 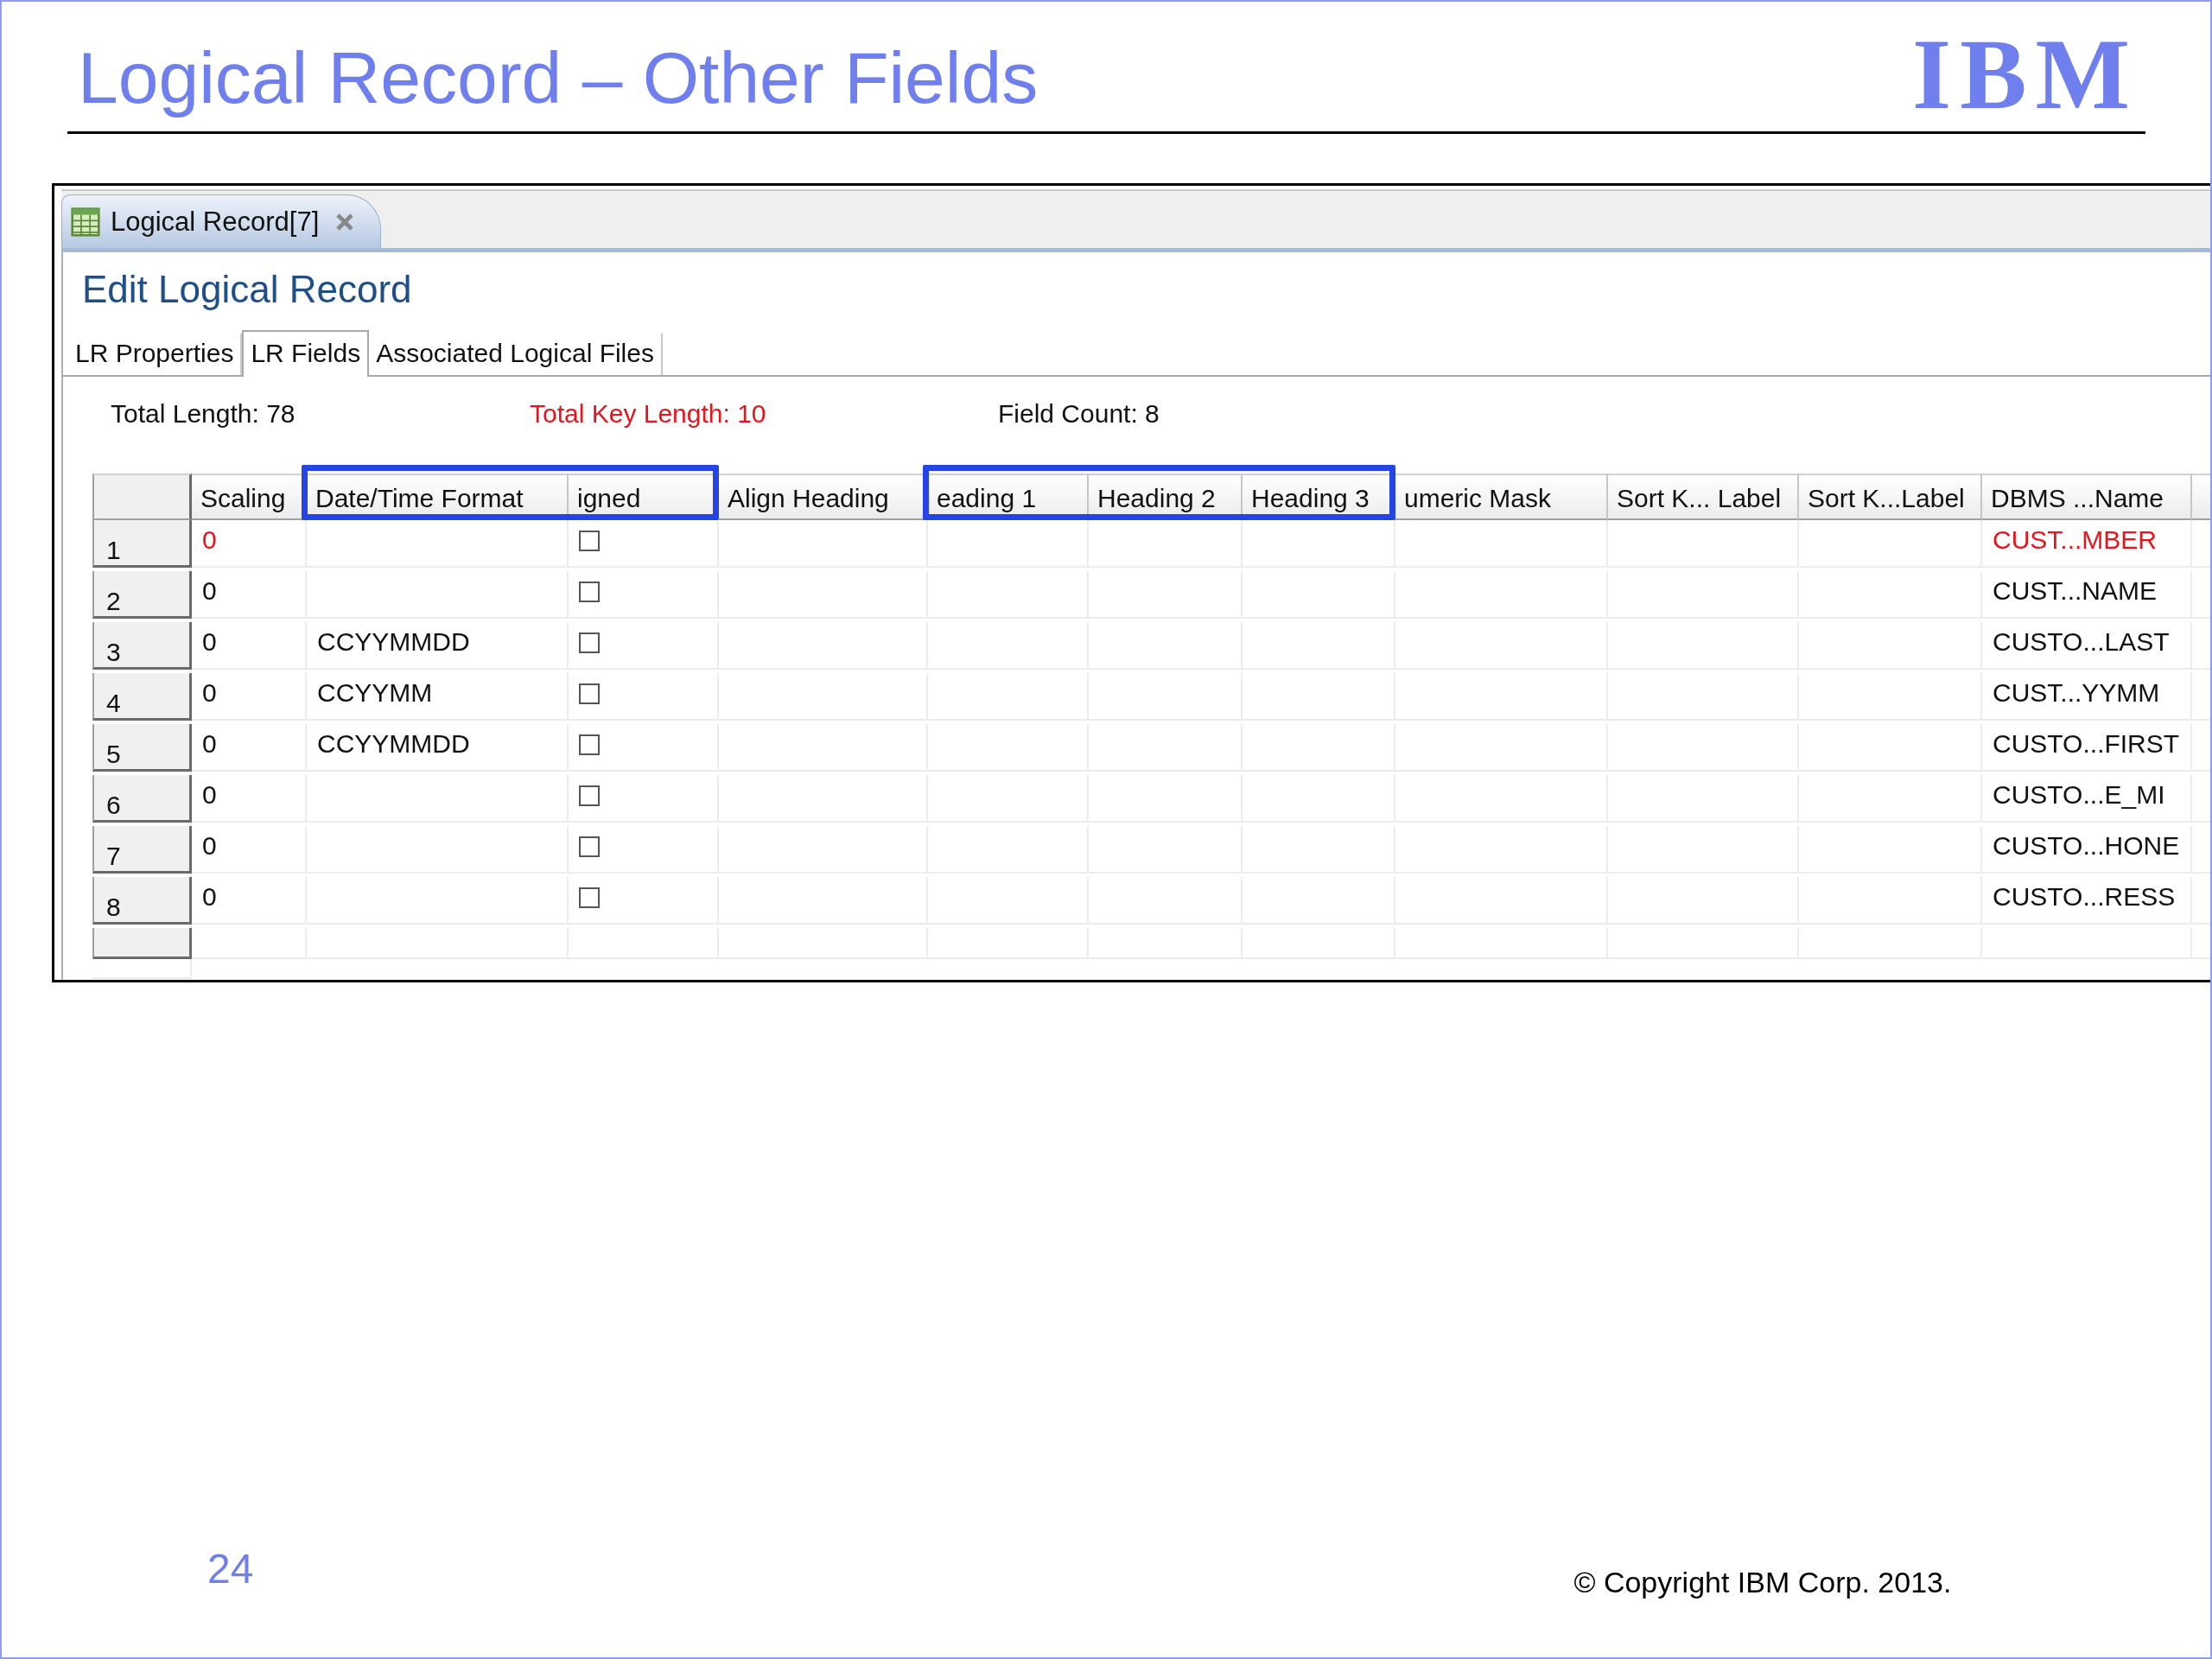 What do you see at coordinates (1079, 414) in the screenshot?
I see `summary-label: Field Count: 8` at bounding box center [1079, 414].